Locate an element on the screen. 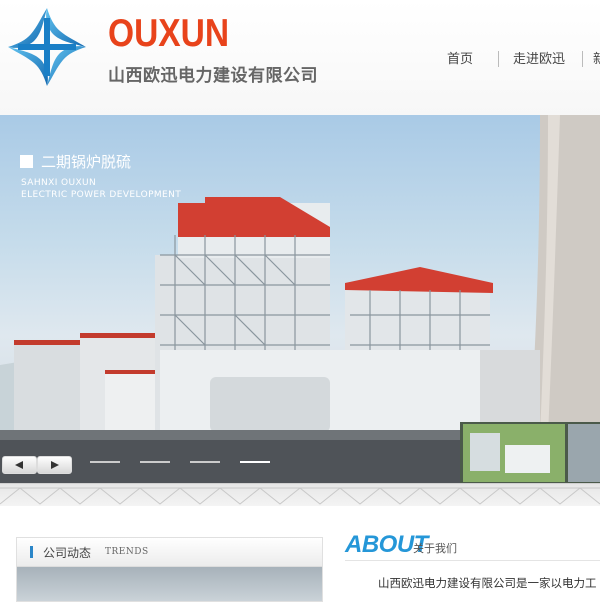  banner-title-text: 二期锅炉脱硫 is located at coordinates (86, 162).